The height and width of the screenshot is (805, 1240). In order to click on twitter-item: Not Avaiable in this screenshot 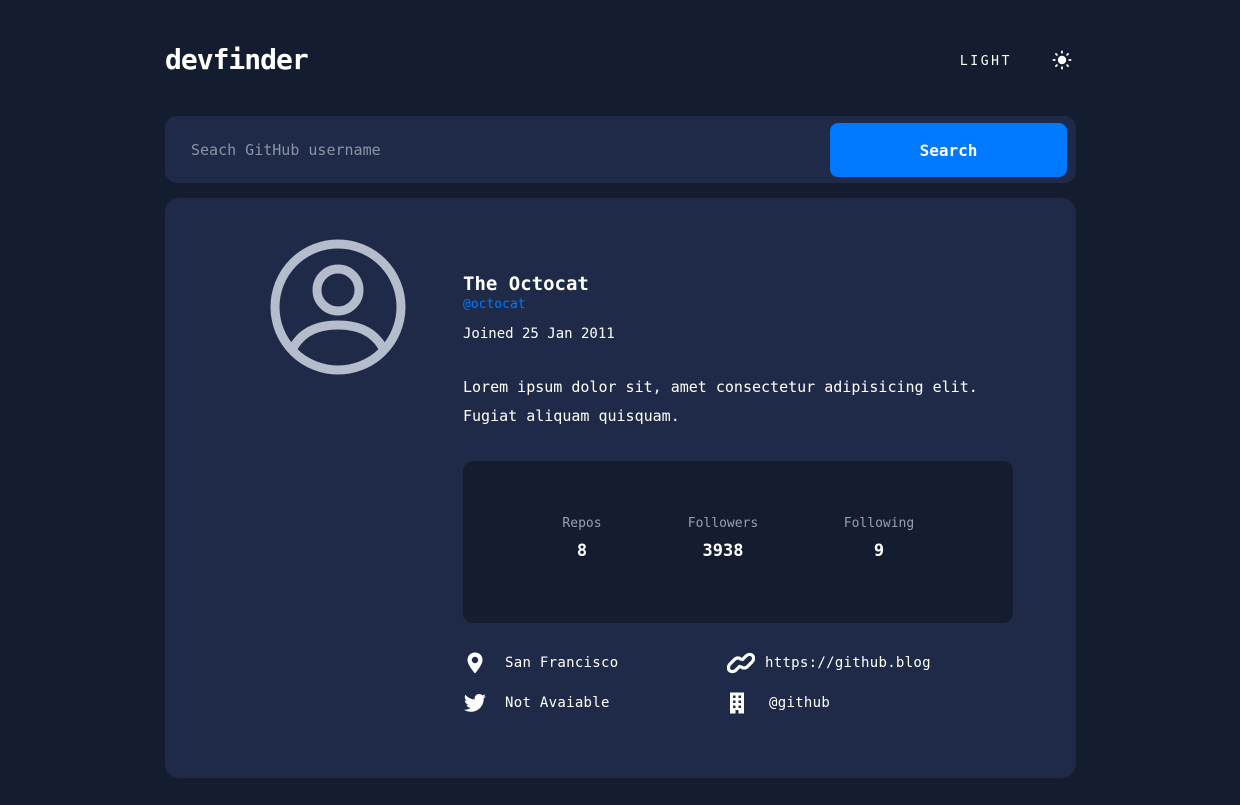, I will do `click(536, 703)`.